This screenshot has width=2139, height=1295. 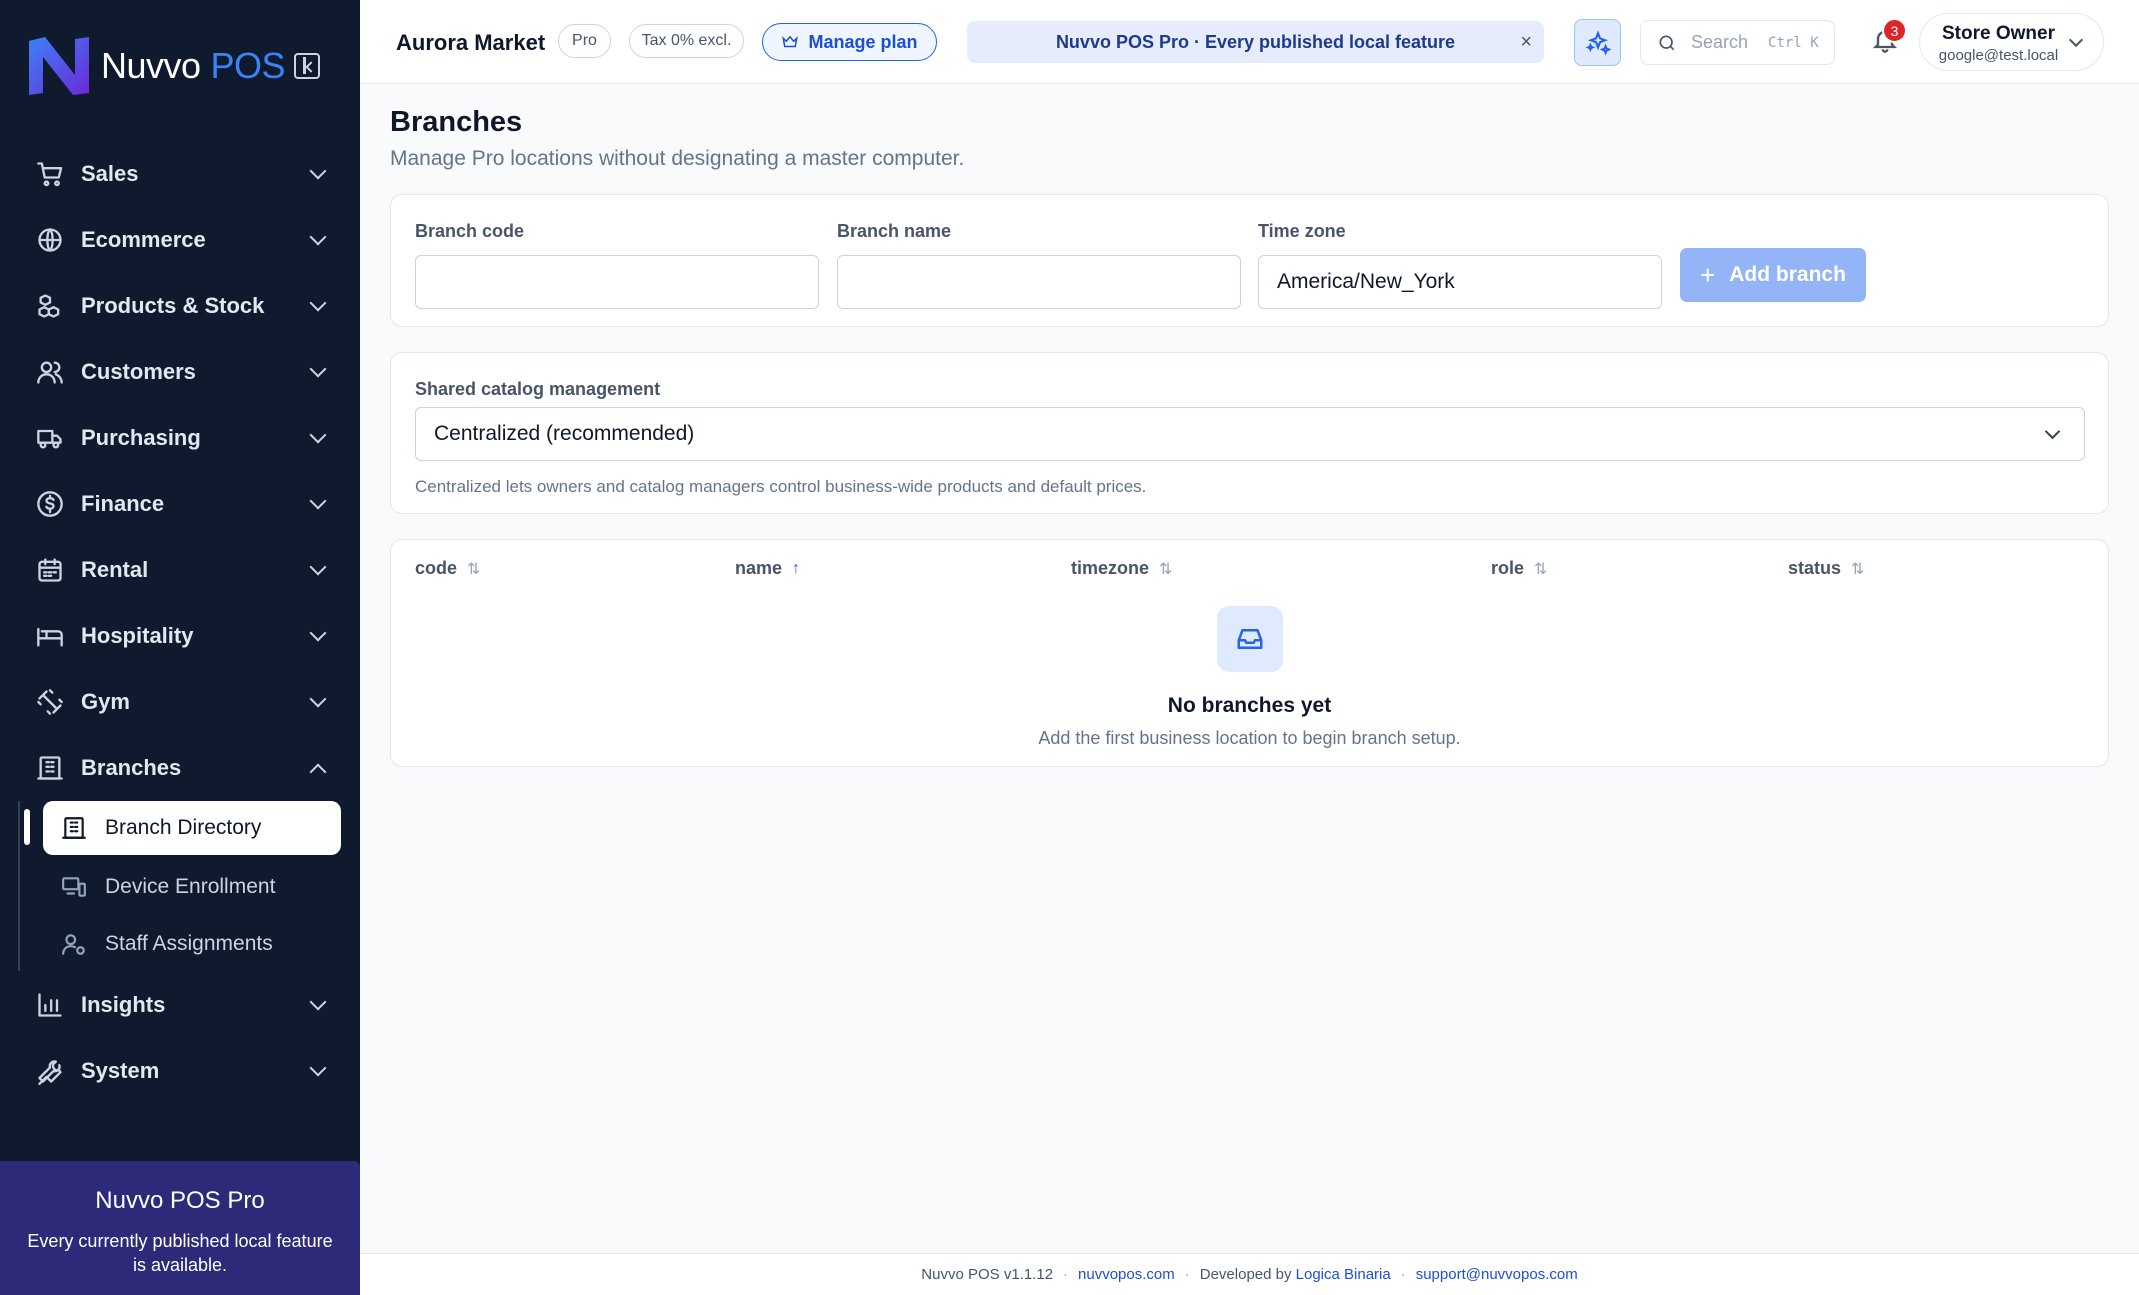 What do you see at coordinates (1720, 42) in the screenshot?
I see `search-placeholder: Search` at bounding box center [1720, 42].